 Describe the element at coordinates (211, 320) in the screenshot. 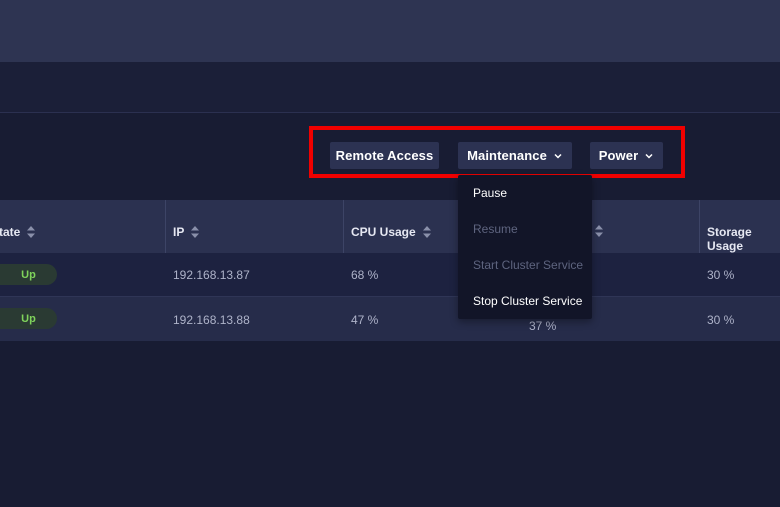

I see `ip-cell: 192.168.13.88` at that location.